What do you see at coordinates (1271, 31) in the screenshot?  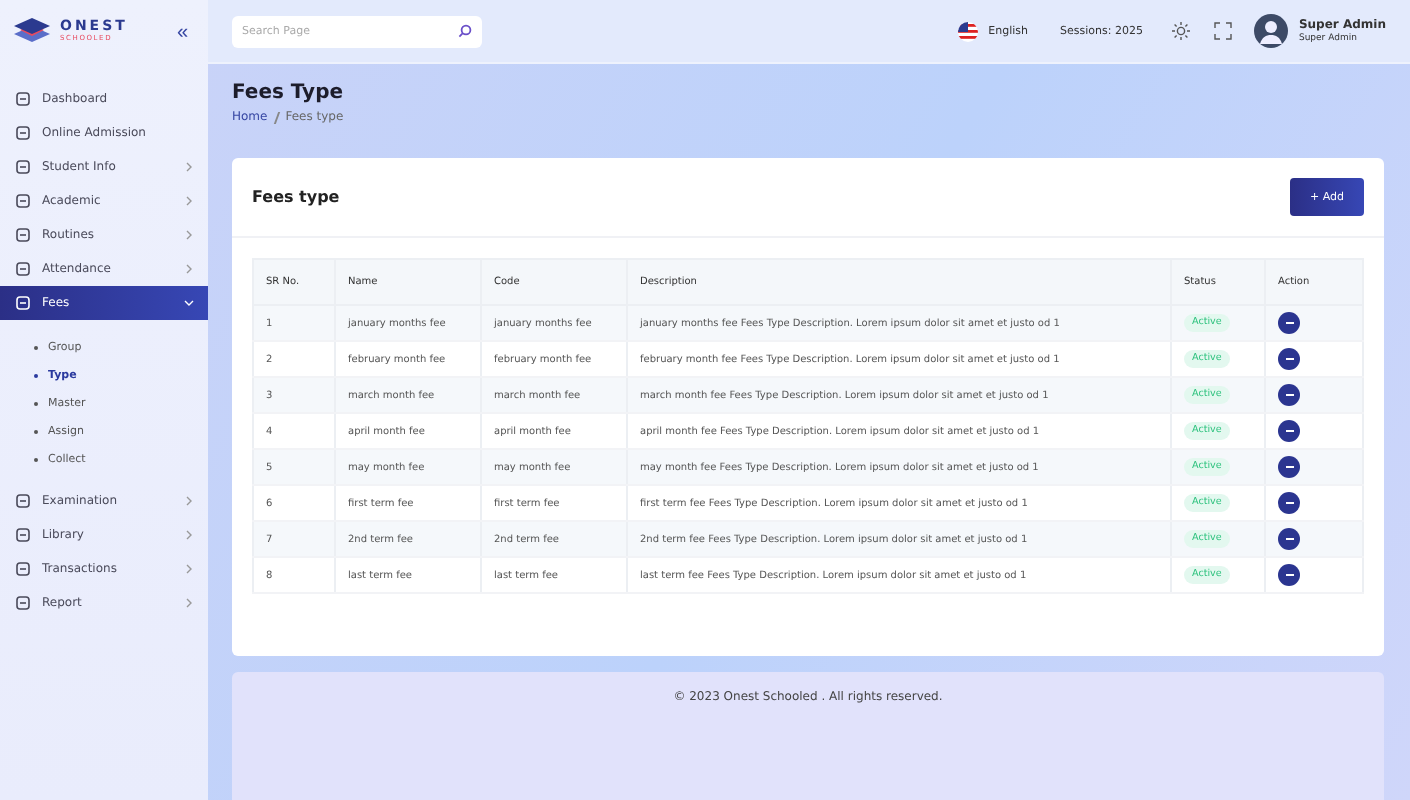 I see `avatar-icon` at bounding box center [1271, 31].